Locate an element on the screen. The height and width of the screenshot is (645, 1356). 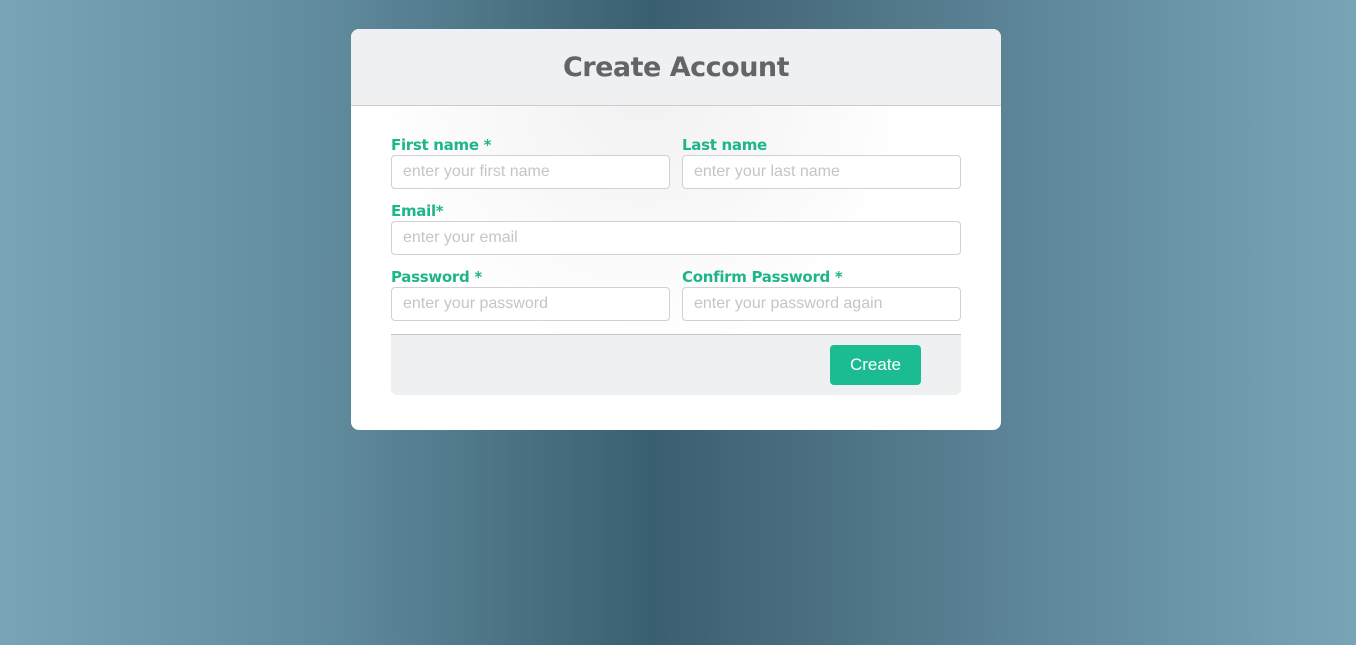
email-row: Email* is located at coordinates (676, 228).